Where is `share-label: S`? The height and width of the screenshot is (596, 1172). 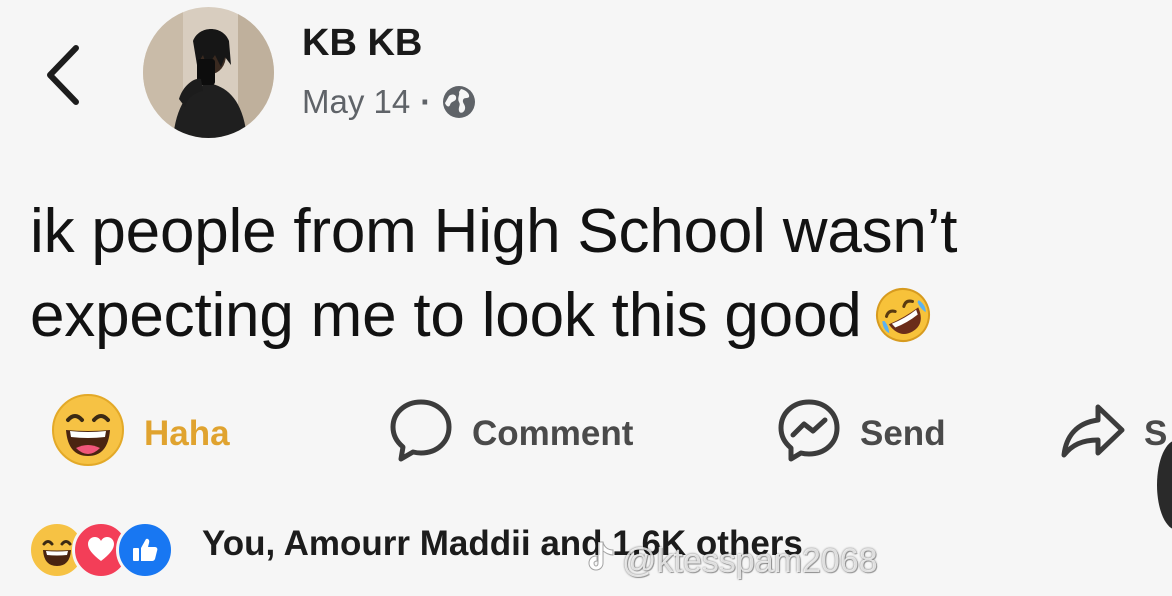 share-label: S is located at coordinates (1156, 433).